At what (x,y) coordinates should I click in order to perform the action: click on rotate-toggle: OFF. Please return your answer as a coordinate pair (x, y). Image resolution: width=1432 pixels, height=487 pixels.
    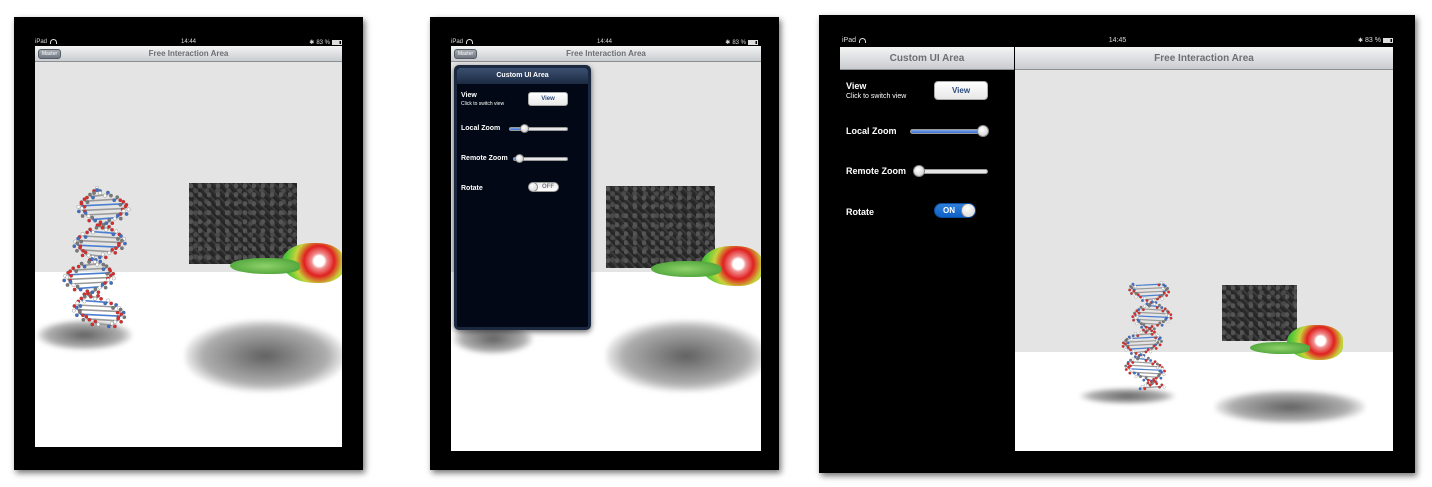
    Looking at the image, I should click on (543, 187).